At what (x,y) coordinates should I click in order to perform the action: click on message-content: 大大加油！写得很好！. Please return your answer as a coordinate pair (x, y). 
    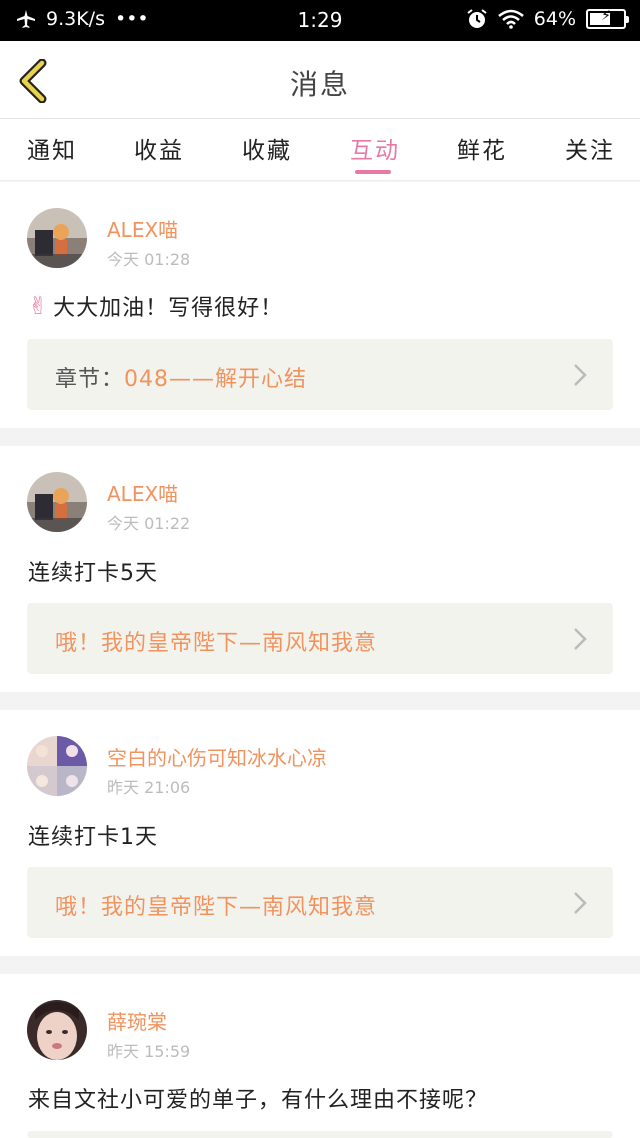
    Looking at the image, I should click on (168, 308).